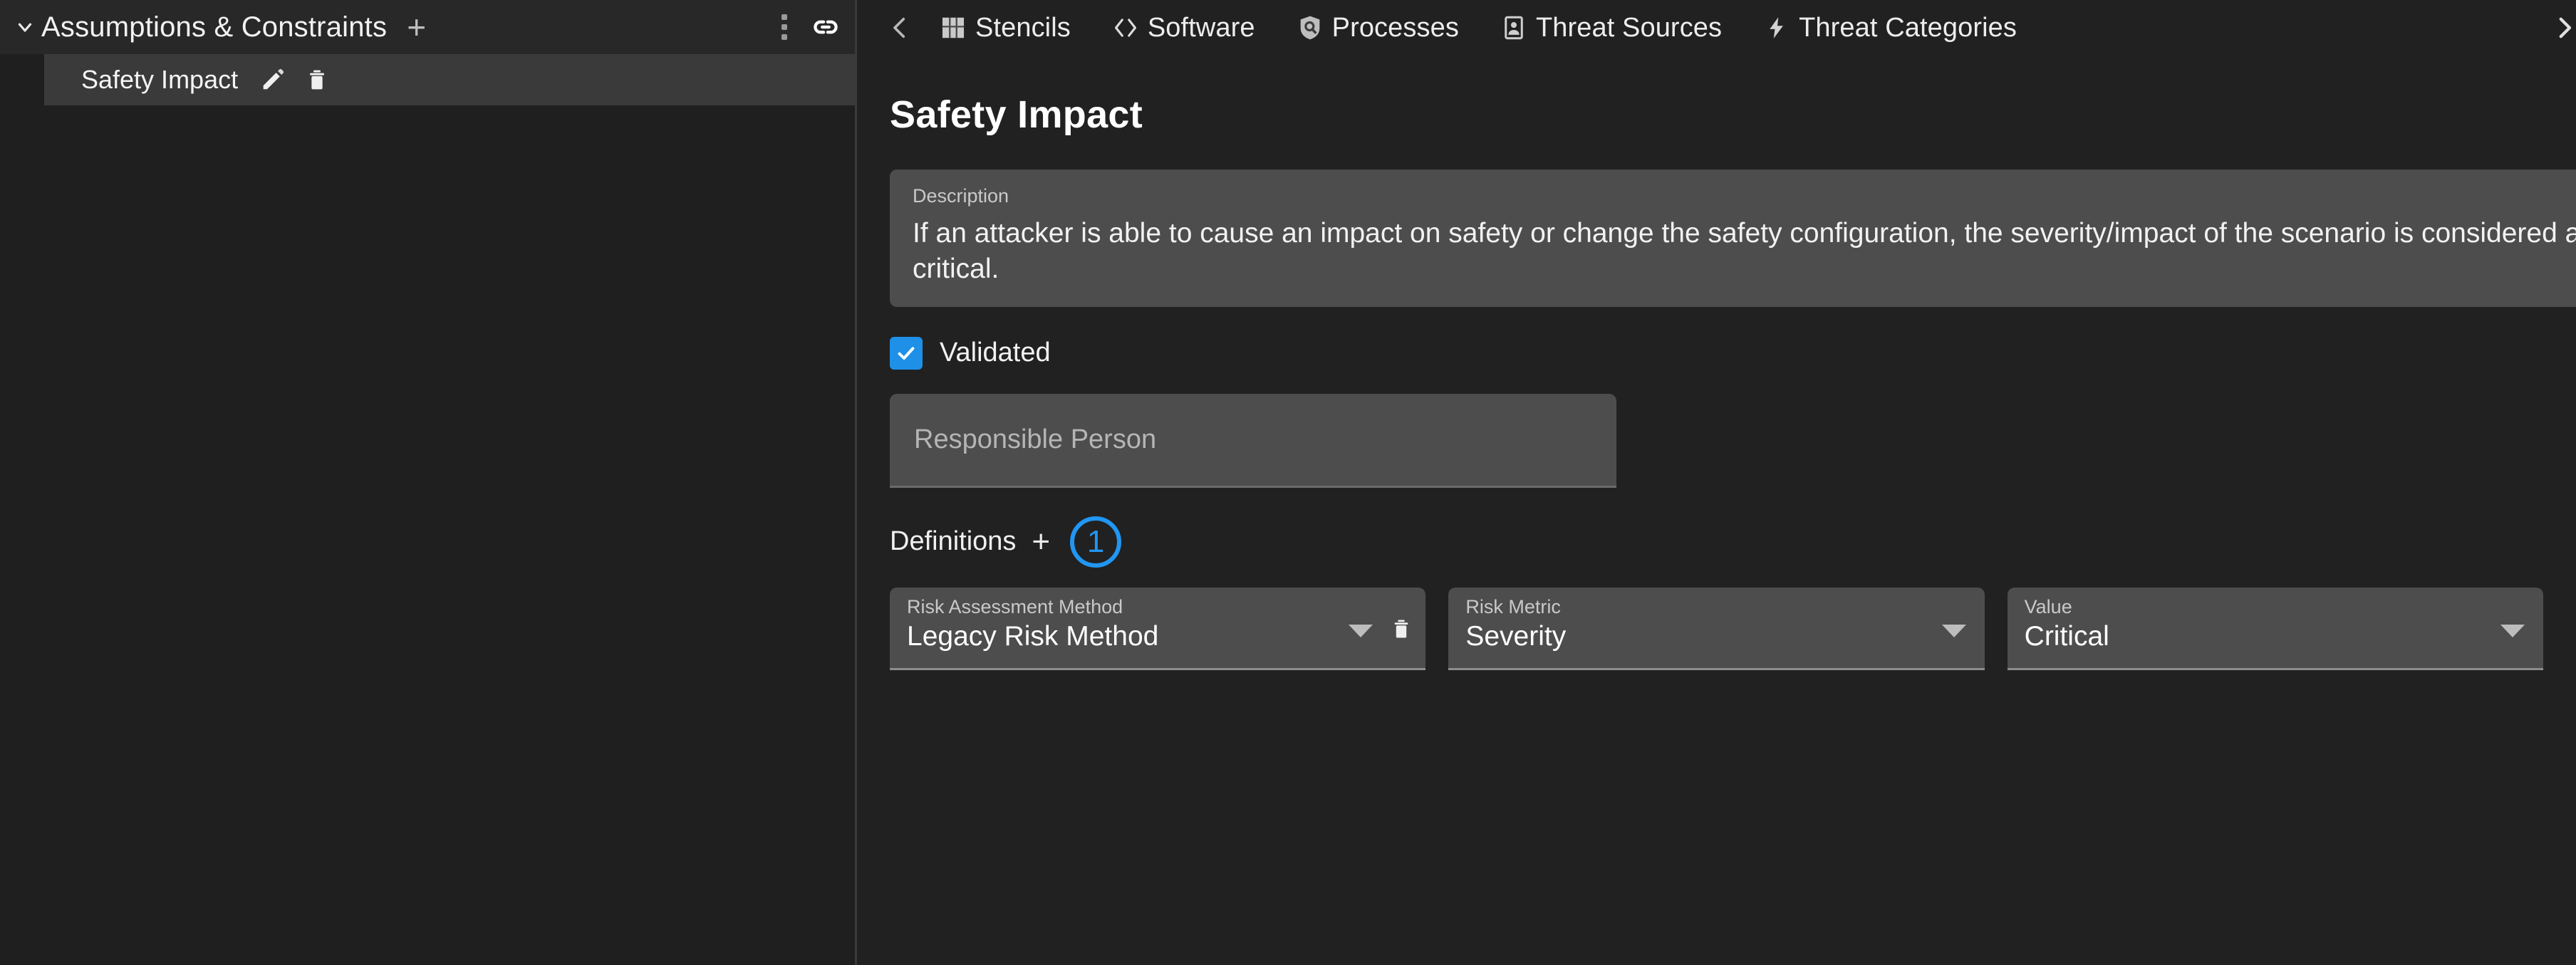 The height and width of the screenshot is (965, 2576). I want to click on tab-threat-sources: Threat Sources, so click(1619, 29).